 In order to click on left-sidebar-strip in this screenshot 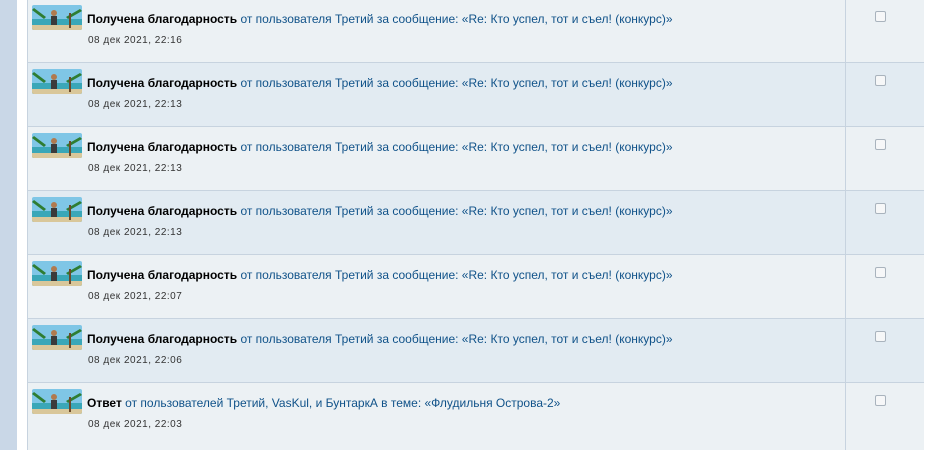, I will do `click(8, 225)`.